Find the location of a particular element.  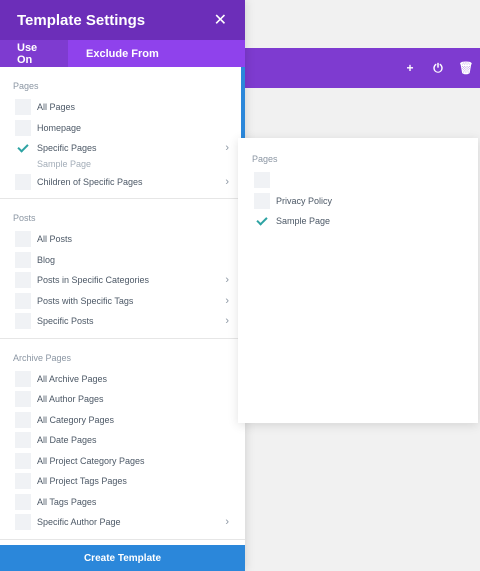

list-item: All Project Category Pages is located at coordinates (122, 461).